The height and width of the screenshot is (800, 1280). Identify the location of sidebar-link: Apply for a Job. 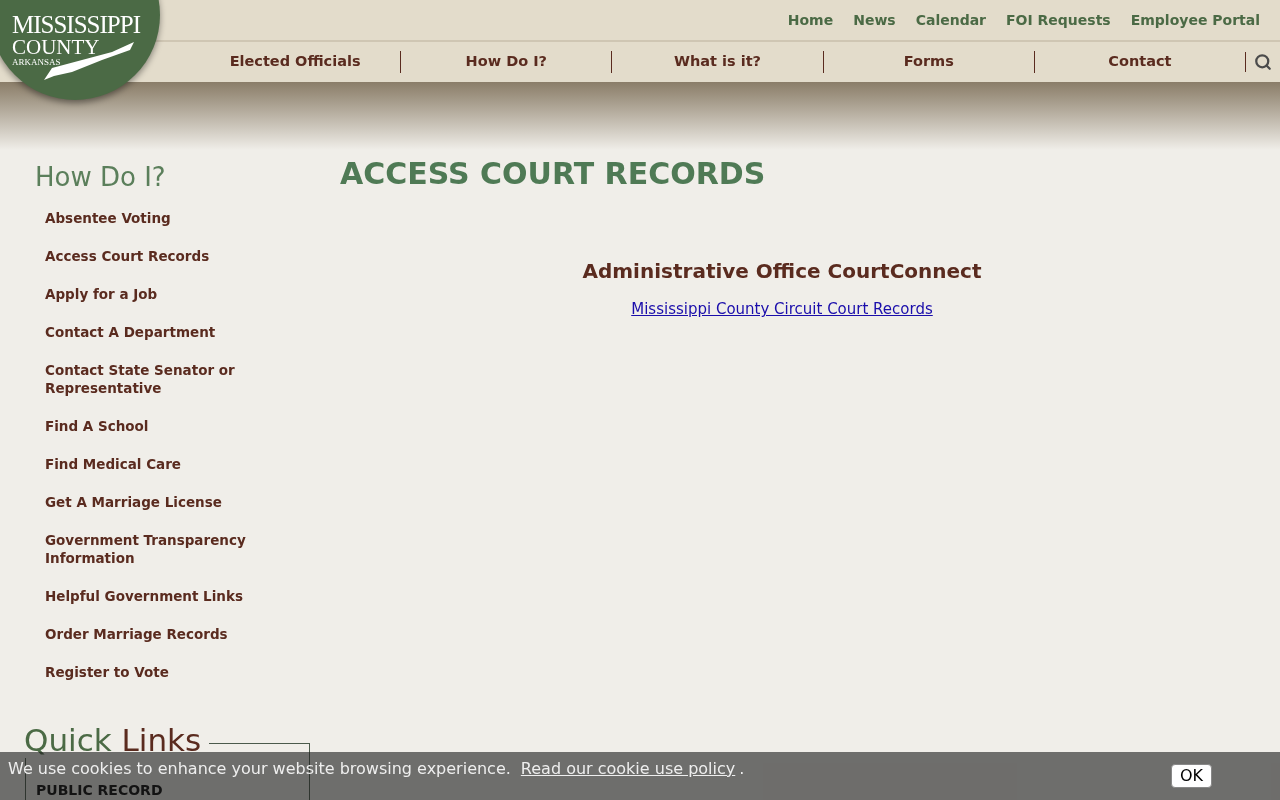
(160, 294).